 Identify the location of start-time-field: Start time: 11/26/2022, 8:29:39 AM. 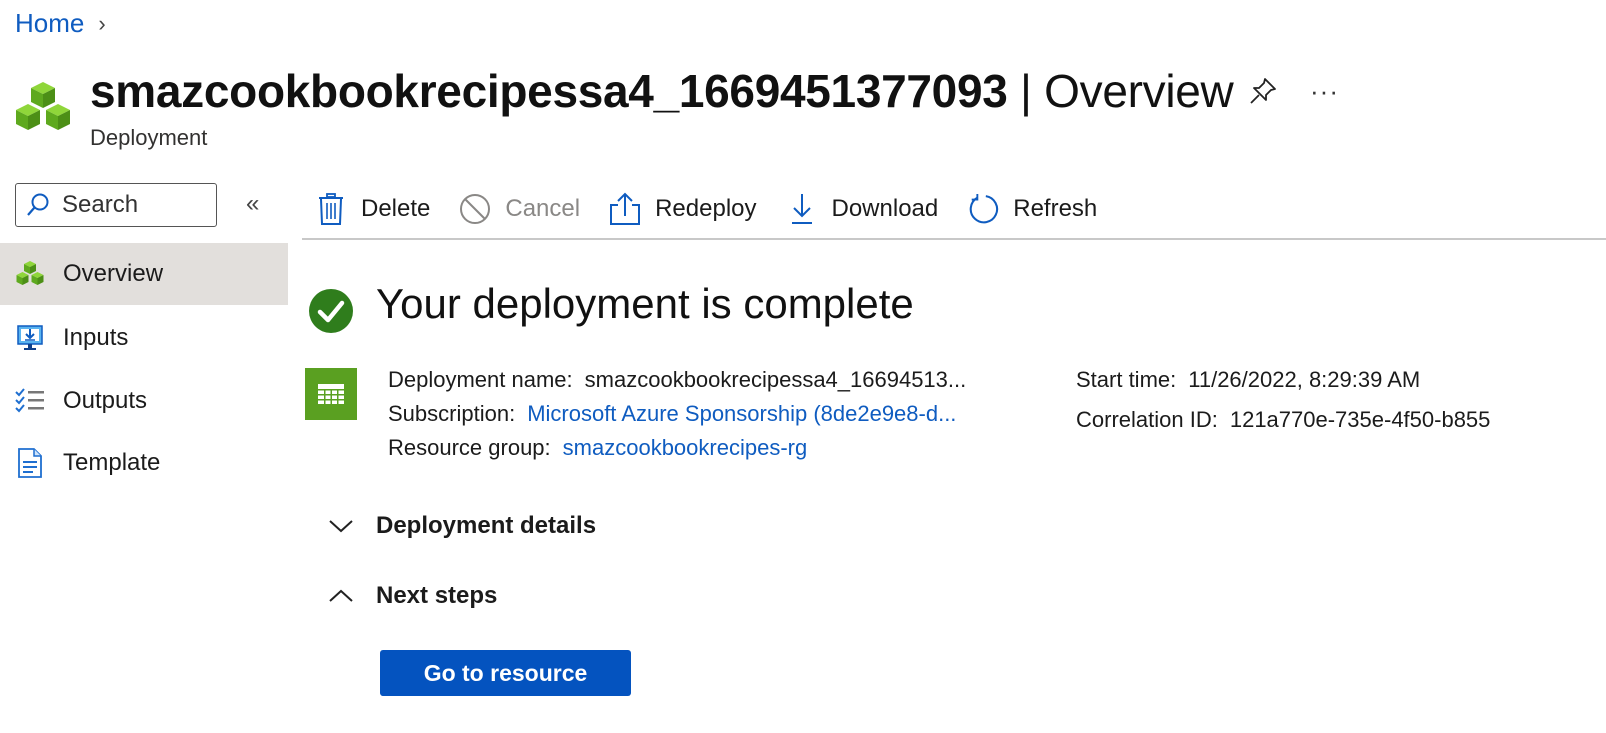
(1248, 380).